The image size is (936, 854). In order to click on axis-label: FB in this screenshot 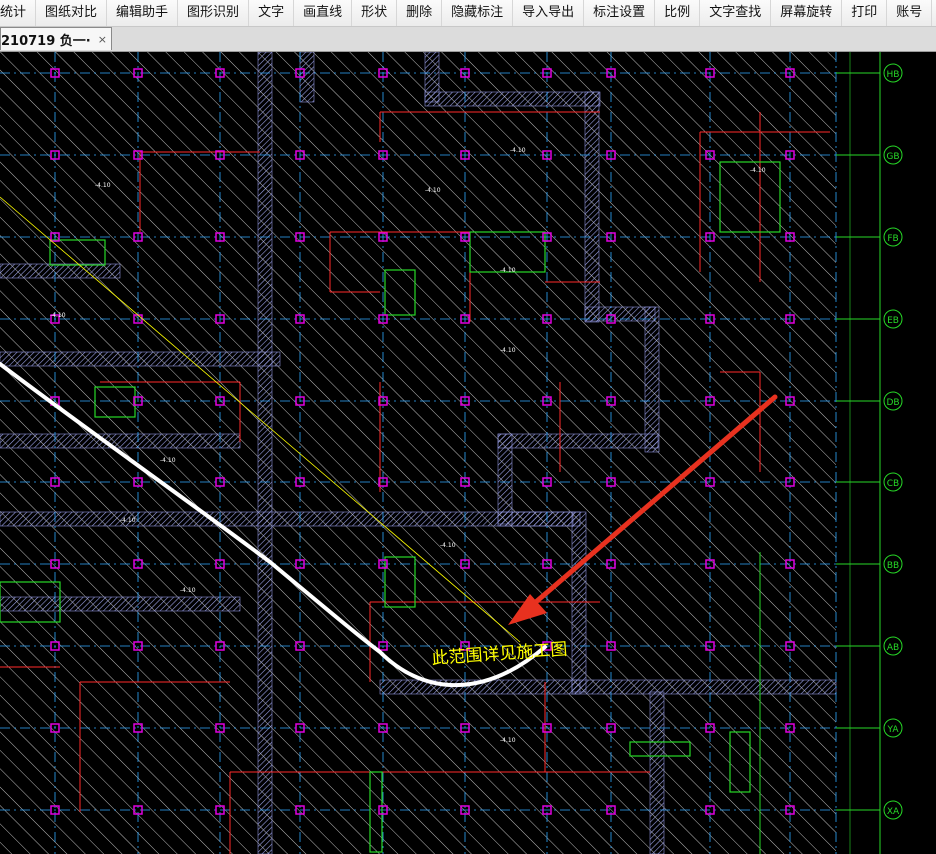, I will do `click(892, 239)`.